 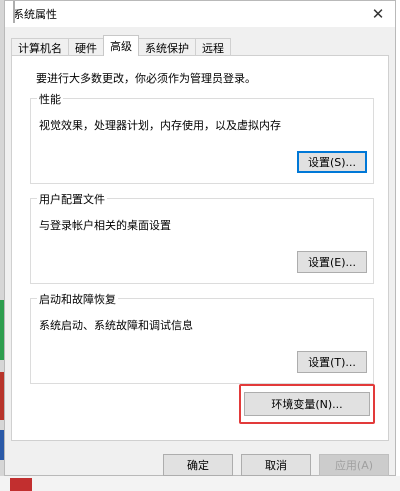 I want to click on cancel-button: 取消, so click(x=276, y=465).